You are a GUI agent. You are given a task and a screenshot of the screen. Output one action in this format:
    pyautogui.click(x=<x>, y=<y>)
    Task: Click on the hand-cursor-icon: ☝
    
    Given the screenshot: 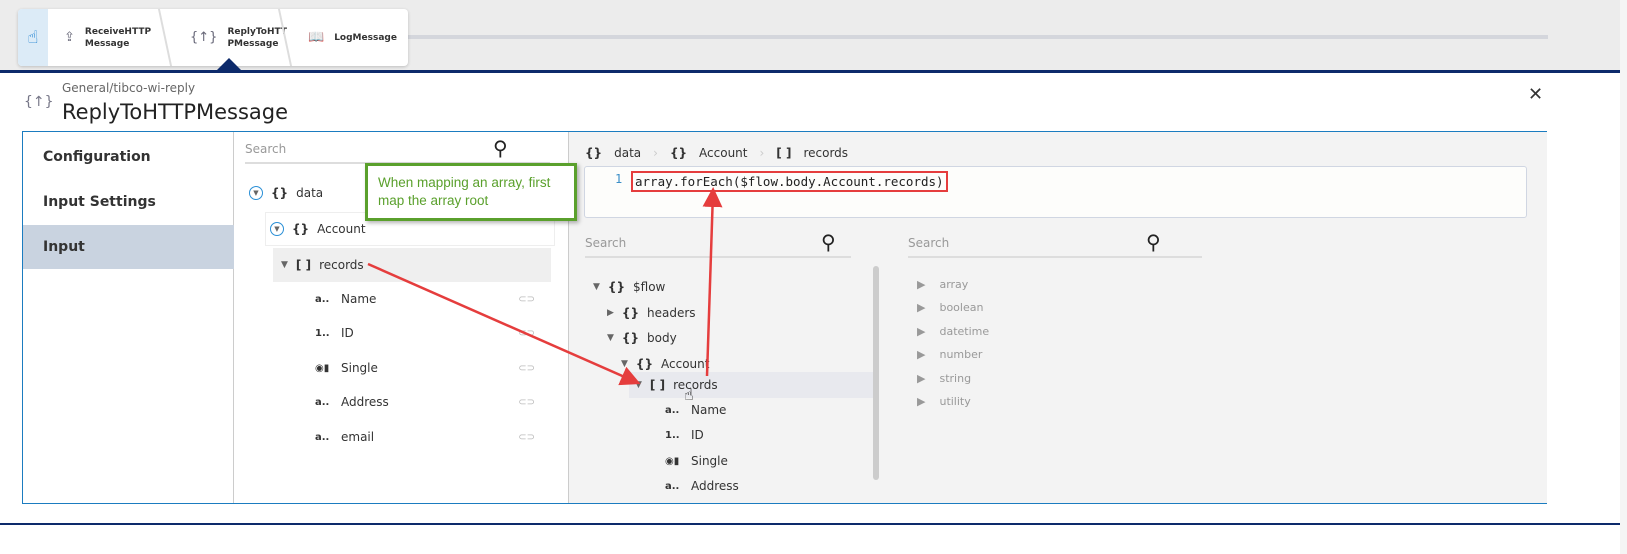 What is the action you would take?
    pyautogui.click(x=689, y=394)
    